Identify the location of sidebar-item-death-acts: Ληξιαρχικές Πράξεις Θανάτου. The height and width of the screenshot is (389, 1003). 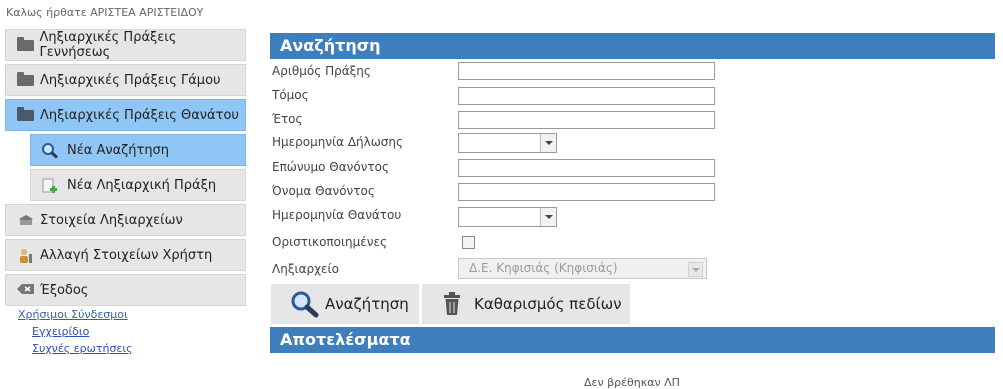
(125, 115).